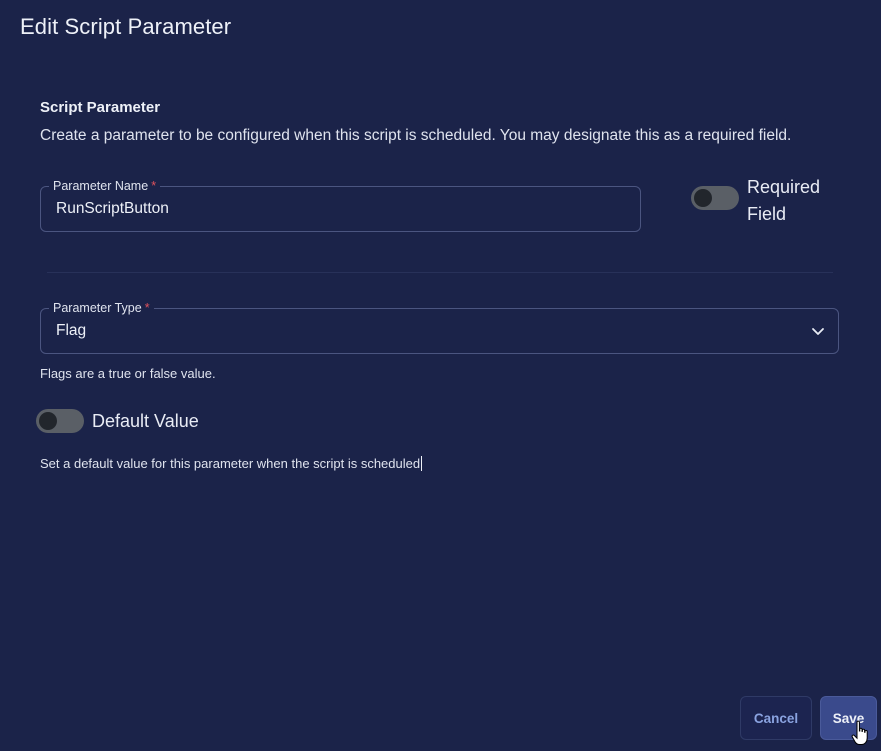 The image size is (881, 751). What do you see at coordinates (71, 330) in the screenshot?
I see `parameter-type-value: Flag` at bounding box center [71, 330].